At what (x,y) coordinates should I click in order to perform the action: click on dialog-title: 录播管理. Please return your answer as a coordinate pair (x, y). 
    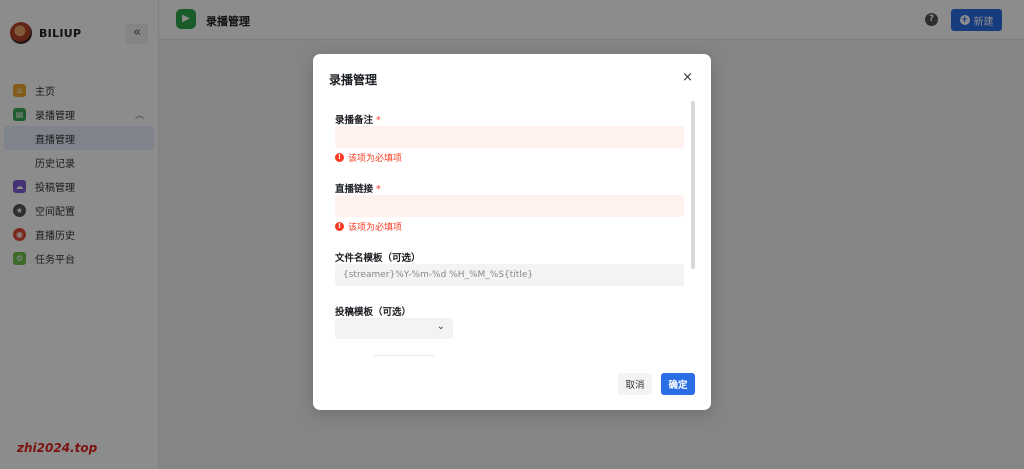
    Looking at the image, I should click on (353, 80).